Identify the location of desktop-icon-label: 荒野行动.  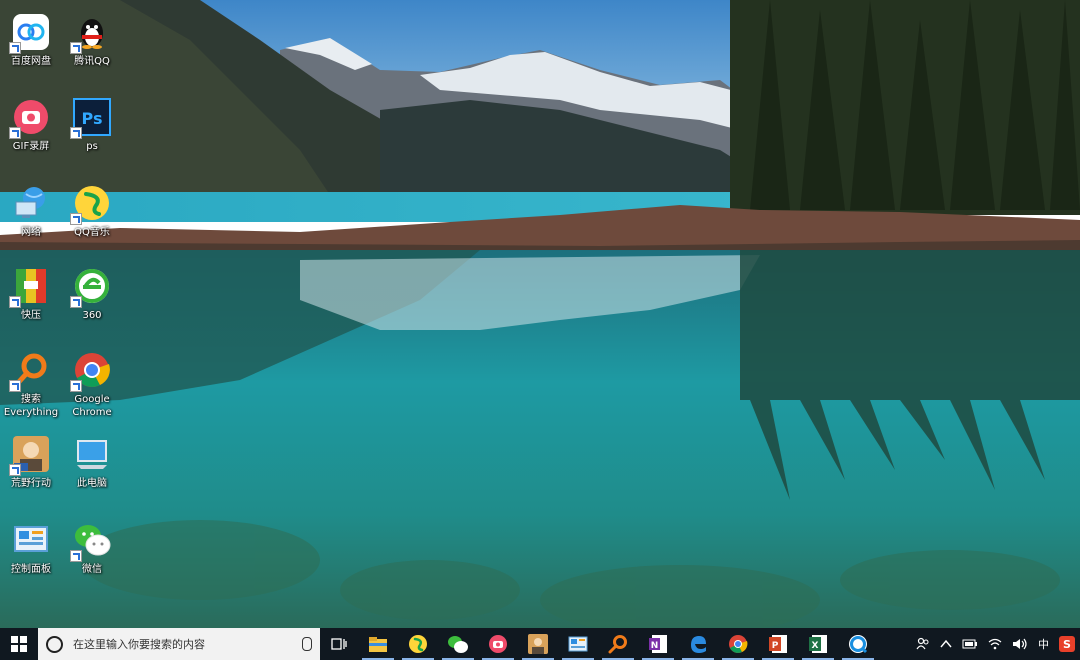
(31, 483).